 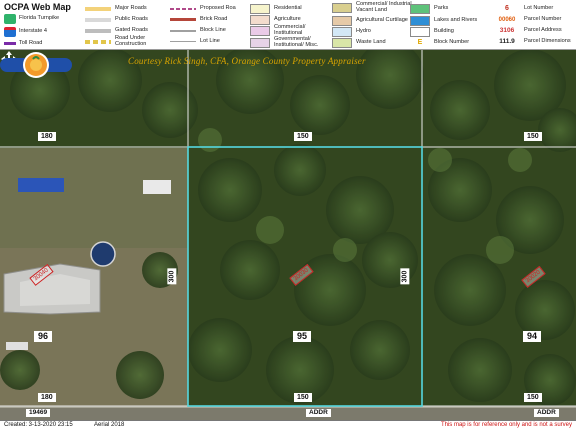 What do you see at coordinates (98, 19) in the screenshot?
I see `public-road-swatch` at bounding box center [98, 19].